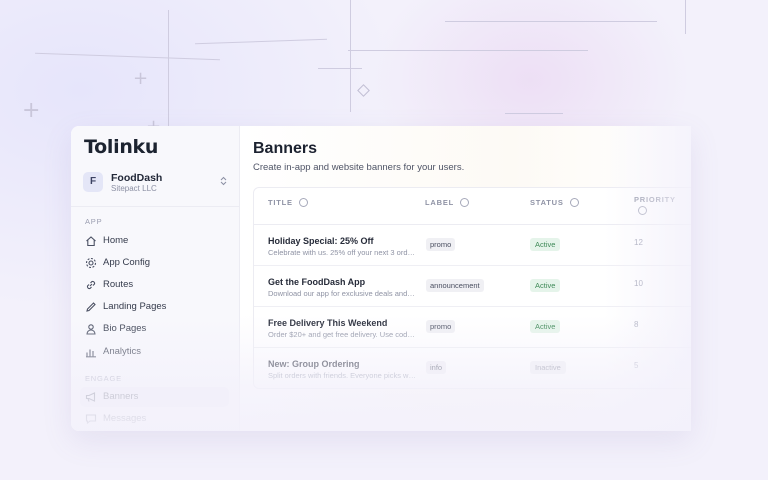  I want to click on sidebar-item-messages: Messages, so click(154, 419).